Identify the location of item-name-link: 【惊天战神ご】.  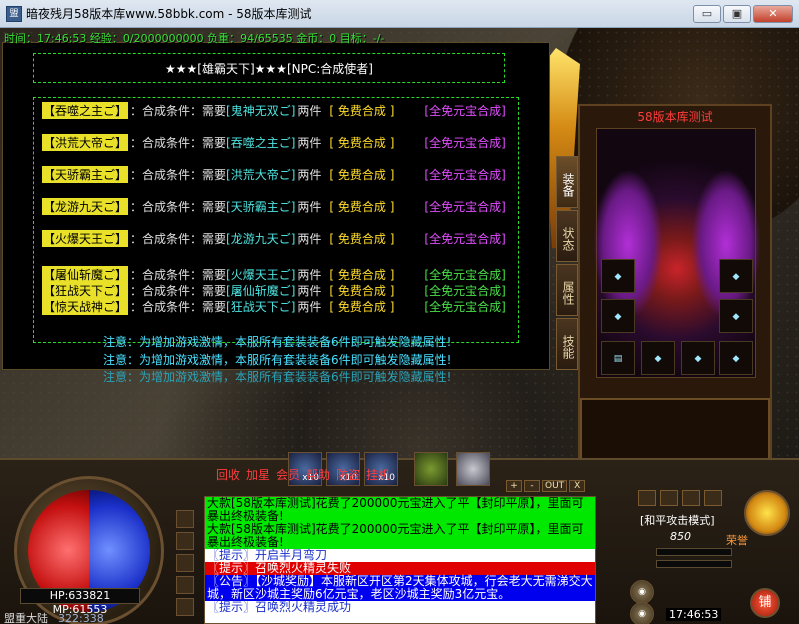
(85, 306).